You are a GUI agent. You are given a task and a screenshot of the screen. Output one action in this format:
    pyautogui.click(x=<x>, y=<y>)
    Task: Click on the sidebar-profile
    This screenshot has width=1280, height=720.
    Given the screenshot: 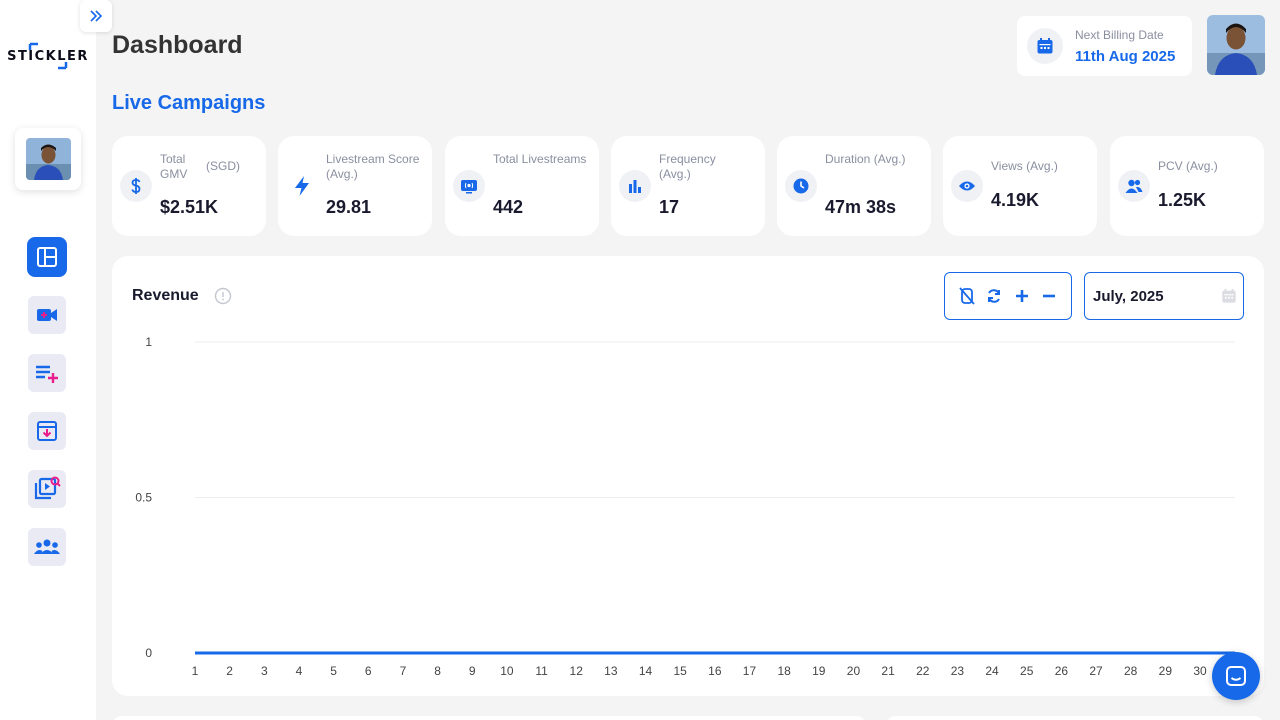 What is the action you would take?
    pyautogui.click(x=48, y=159)
    